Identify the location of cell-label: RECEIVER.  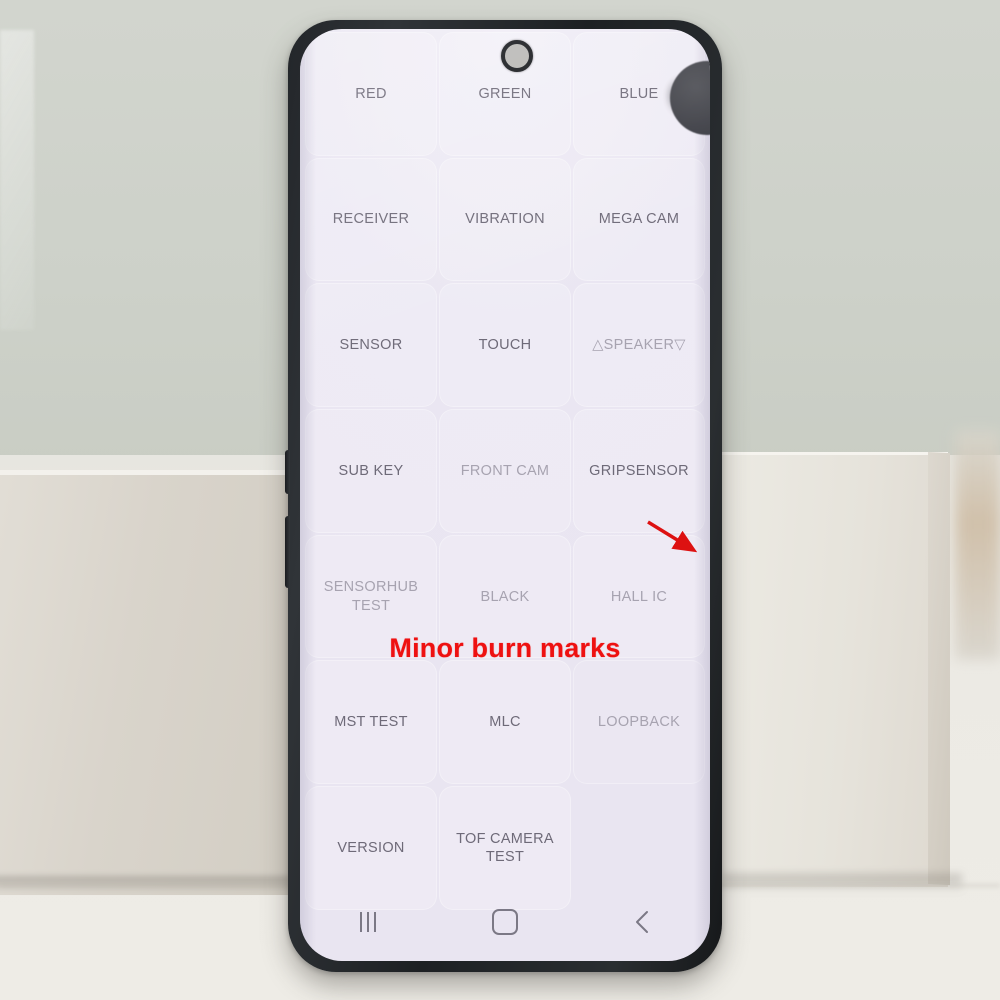
(371, 219).